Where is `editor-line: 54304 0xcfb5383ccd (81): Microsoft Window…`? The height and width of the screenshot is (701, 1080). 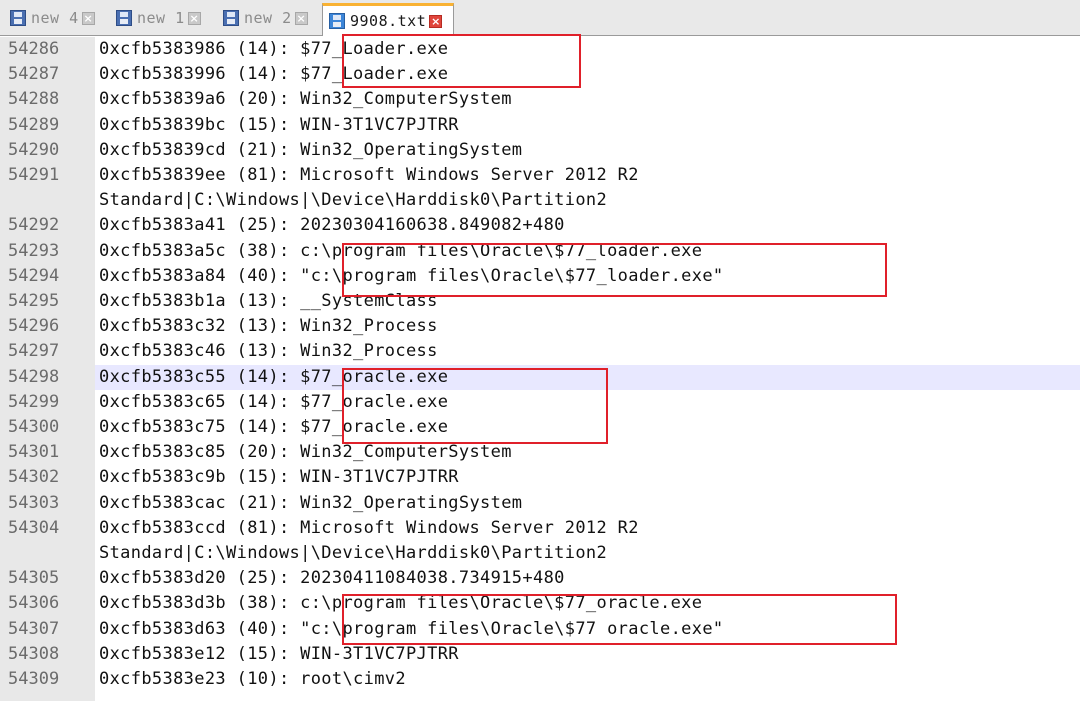 editor-line: 54304 0xcfb5383ccd (81): Microsoft Window… is located at coordinates (540, 528).